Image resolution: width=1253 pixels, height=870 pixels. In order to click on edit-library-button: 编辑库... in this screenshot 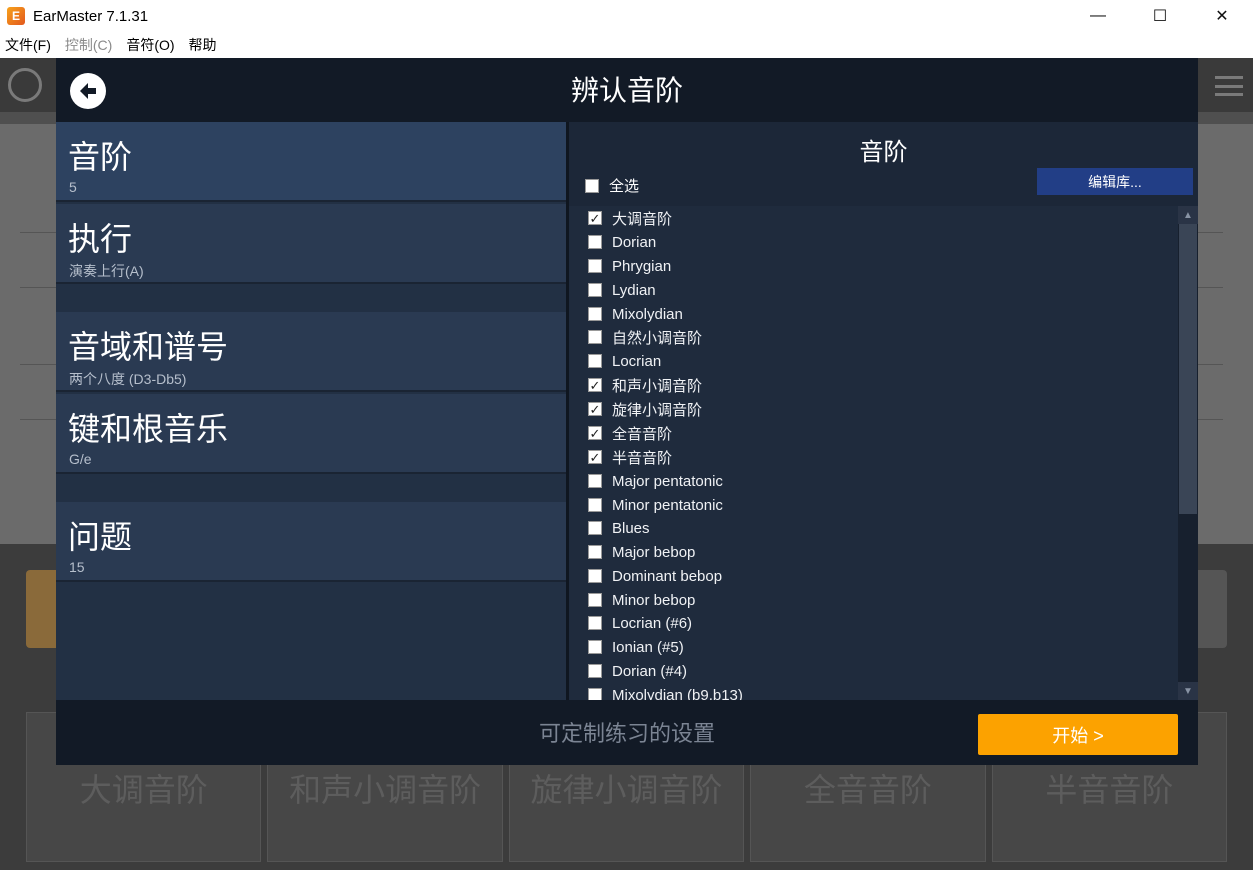, I will do `click(1115, 181)`.